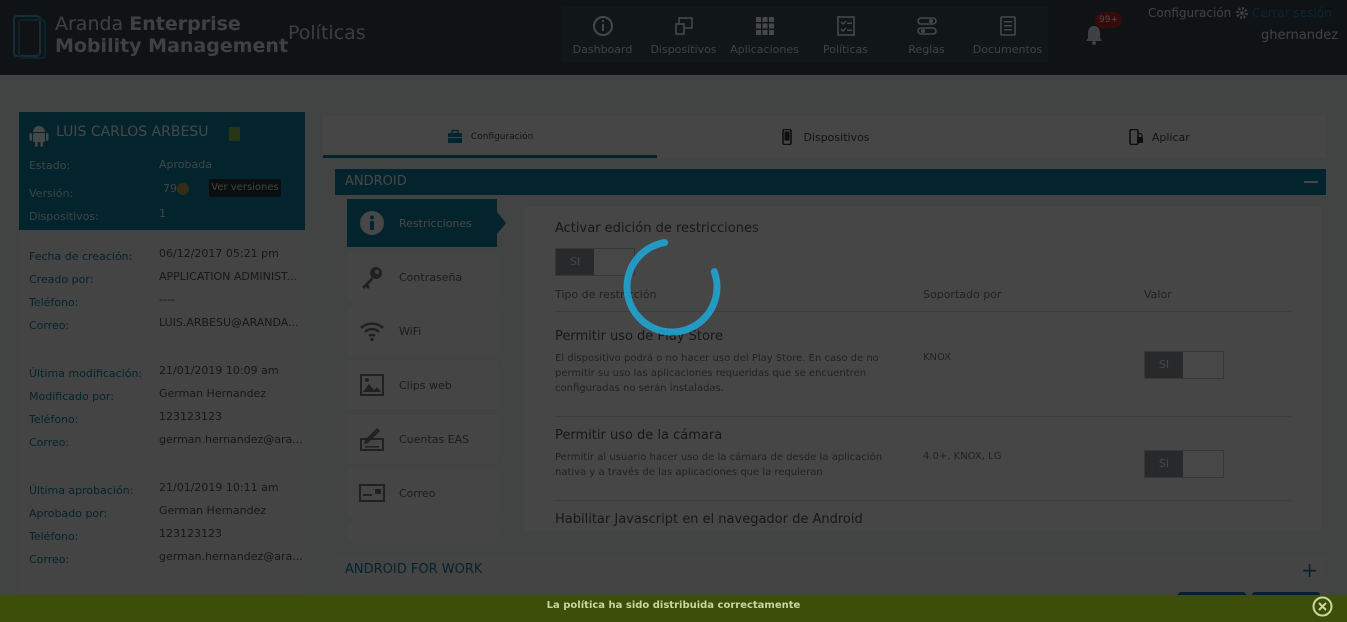 Image resolution: width=1347 pixels, height=622 pixels. Describe the element at coordinates (926, 35) in the screenshot. I see `nav-reglas: Reglas` at that location.